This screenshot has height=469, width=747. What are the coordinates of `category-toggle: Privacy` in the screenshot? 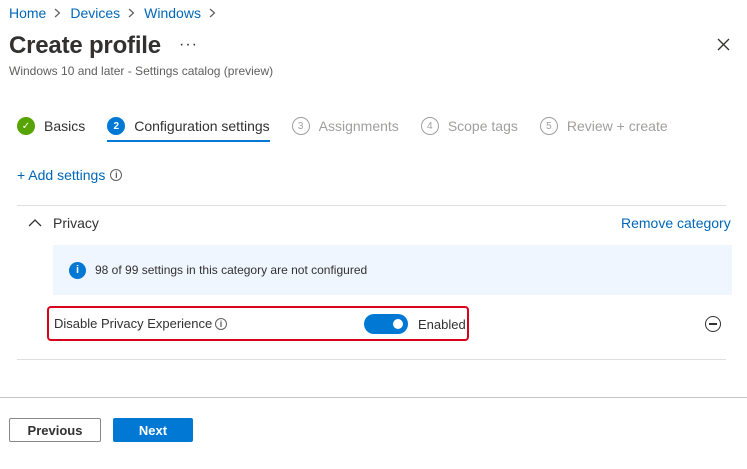 It's located at (63, 223).